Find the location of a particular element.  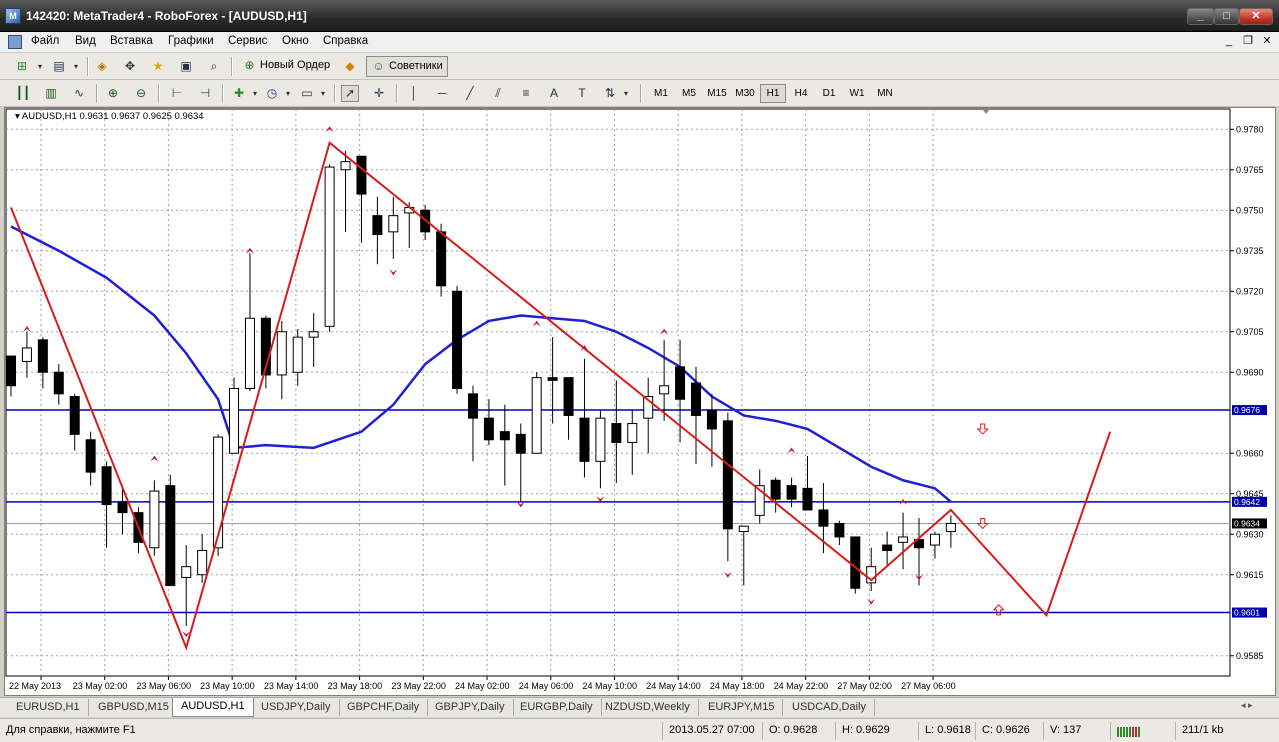

cursor-icon: ➚ is located at coordinates (350, 93).